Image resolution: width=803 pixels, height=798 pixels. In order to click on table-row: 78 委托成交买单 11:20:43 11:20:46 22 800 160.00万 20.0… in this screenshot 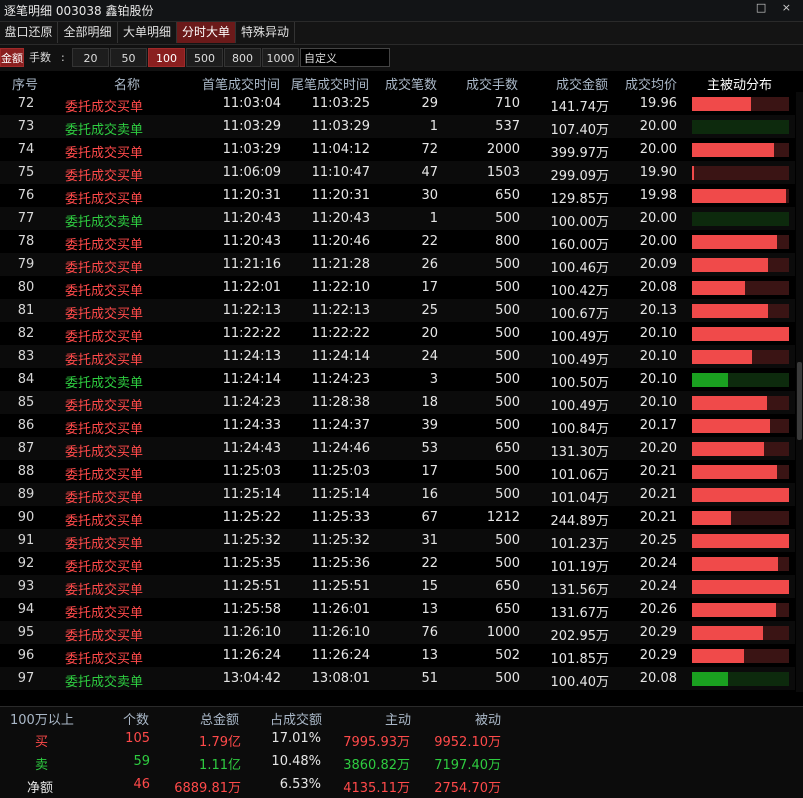, I will do `click(397, 241)`.